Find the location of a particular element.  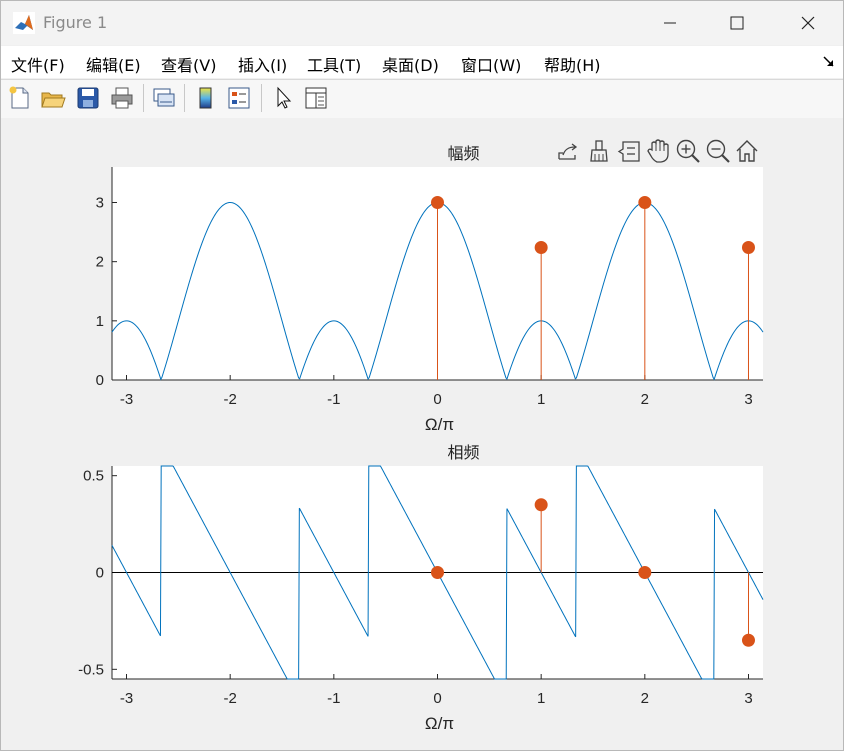

dock-arrow-icon is located at coordinates (829, 62).